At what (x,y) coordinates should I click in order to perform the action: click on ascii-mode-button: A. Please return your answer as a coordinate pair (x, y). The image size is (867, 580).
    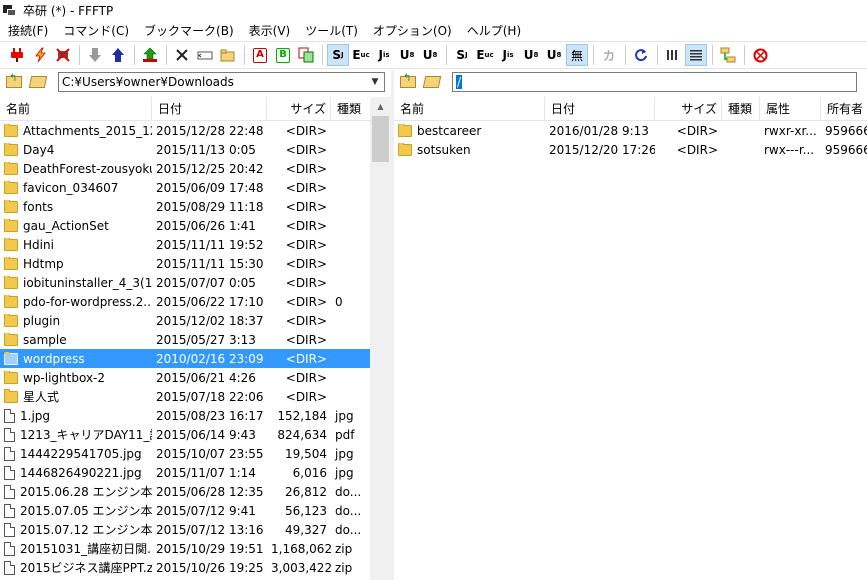
    Looking at the image, I should click on (260, 55).